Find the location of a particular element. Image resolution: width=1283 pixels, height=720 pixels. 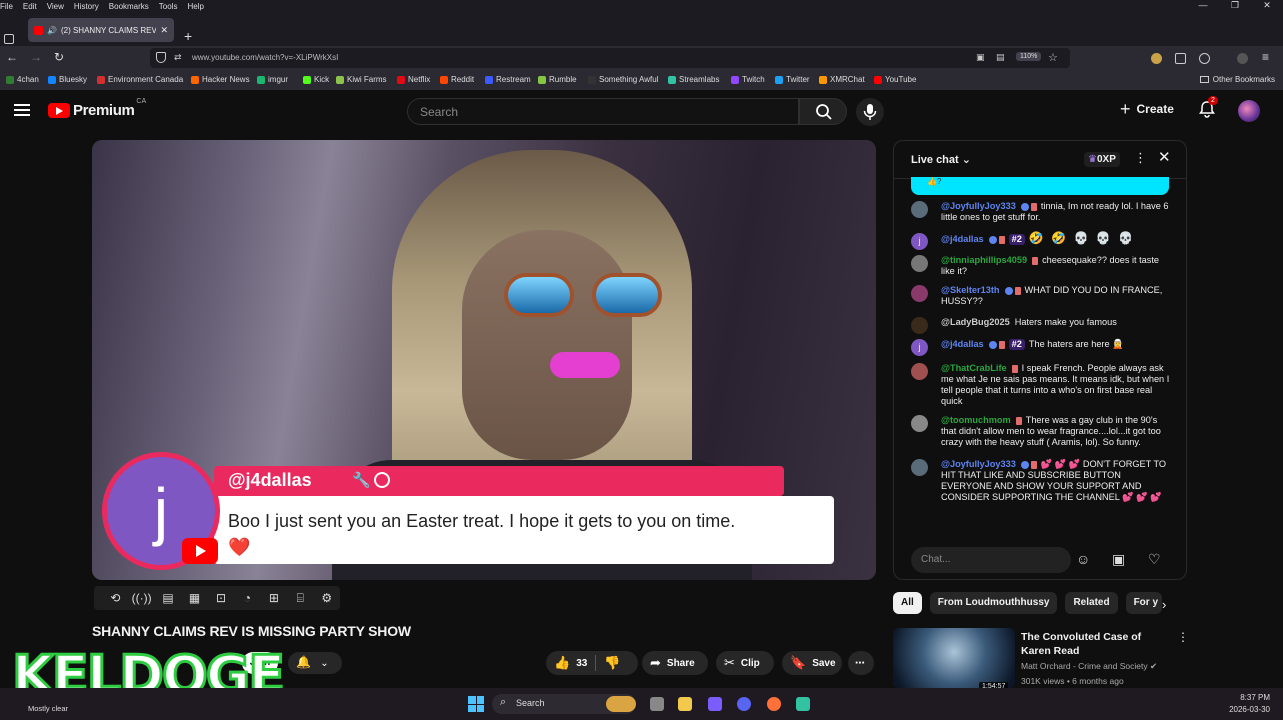

chat-username: @j4dallas is located at coordinates (962, 344).